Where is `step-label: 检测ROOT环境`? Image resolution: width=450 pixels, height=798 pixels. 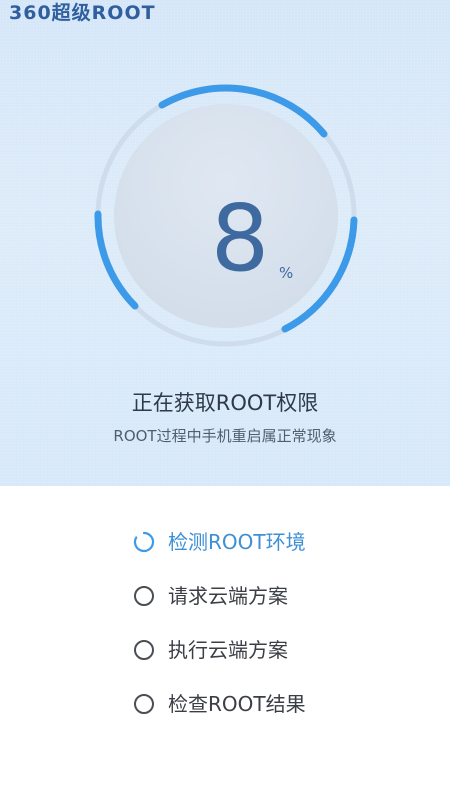
step-label: 检测ROOT环境 is located at coordinates (237, 542).